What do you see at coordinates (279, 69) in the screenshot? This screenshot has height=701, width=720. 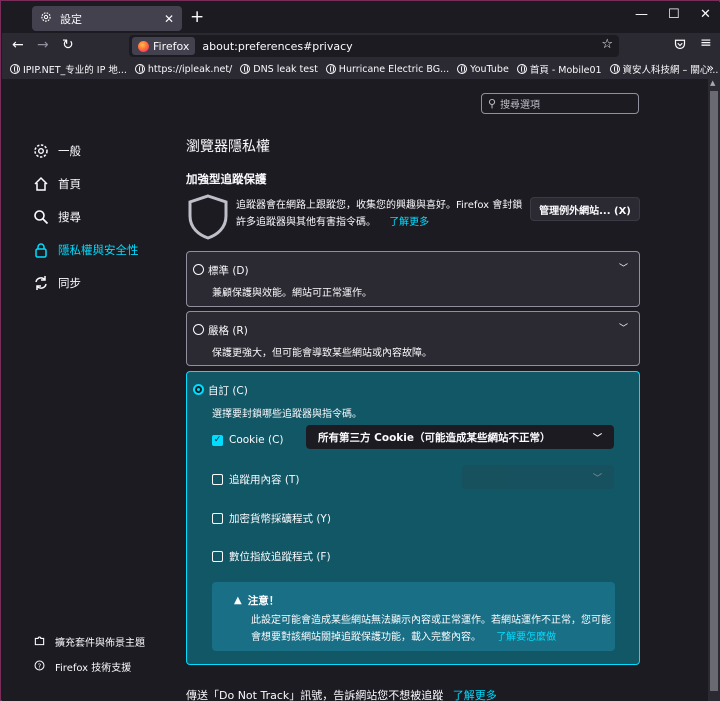 I see `bookmark-item: DNS leak test` at bounding box center [279, 69].